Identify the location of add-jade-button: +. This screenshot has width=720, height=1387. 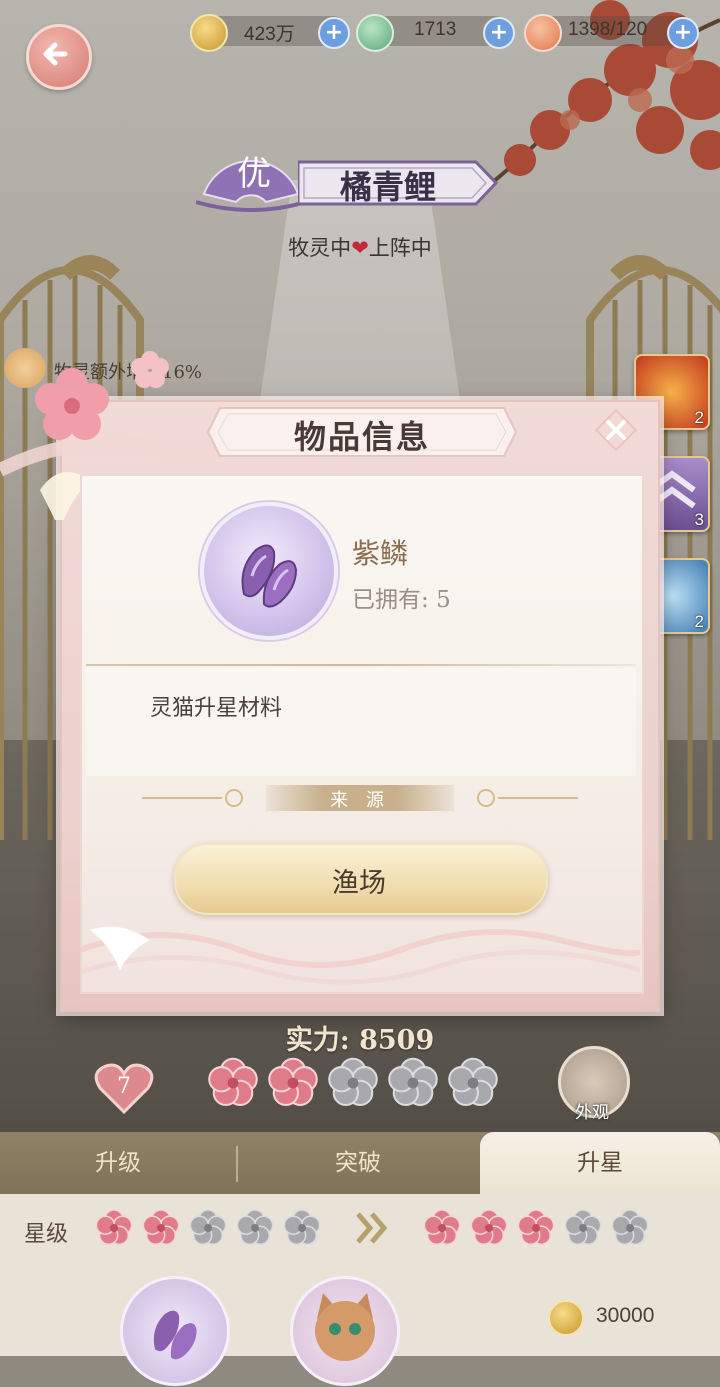
(499, 33).